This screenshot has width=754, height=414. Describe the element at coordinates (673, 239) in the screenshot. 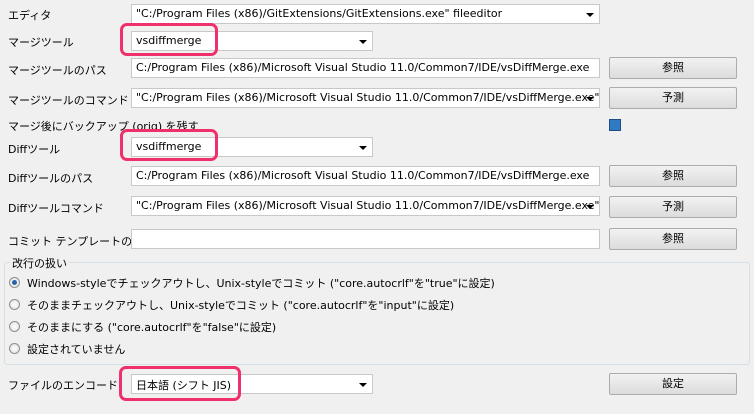

I see `commit-template-browse-button: 参照` at that location.